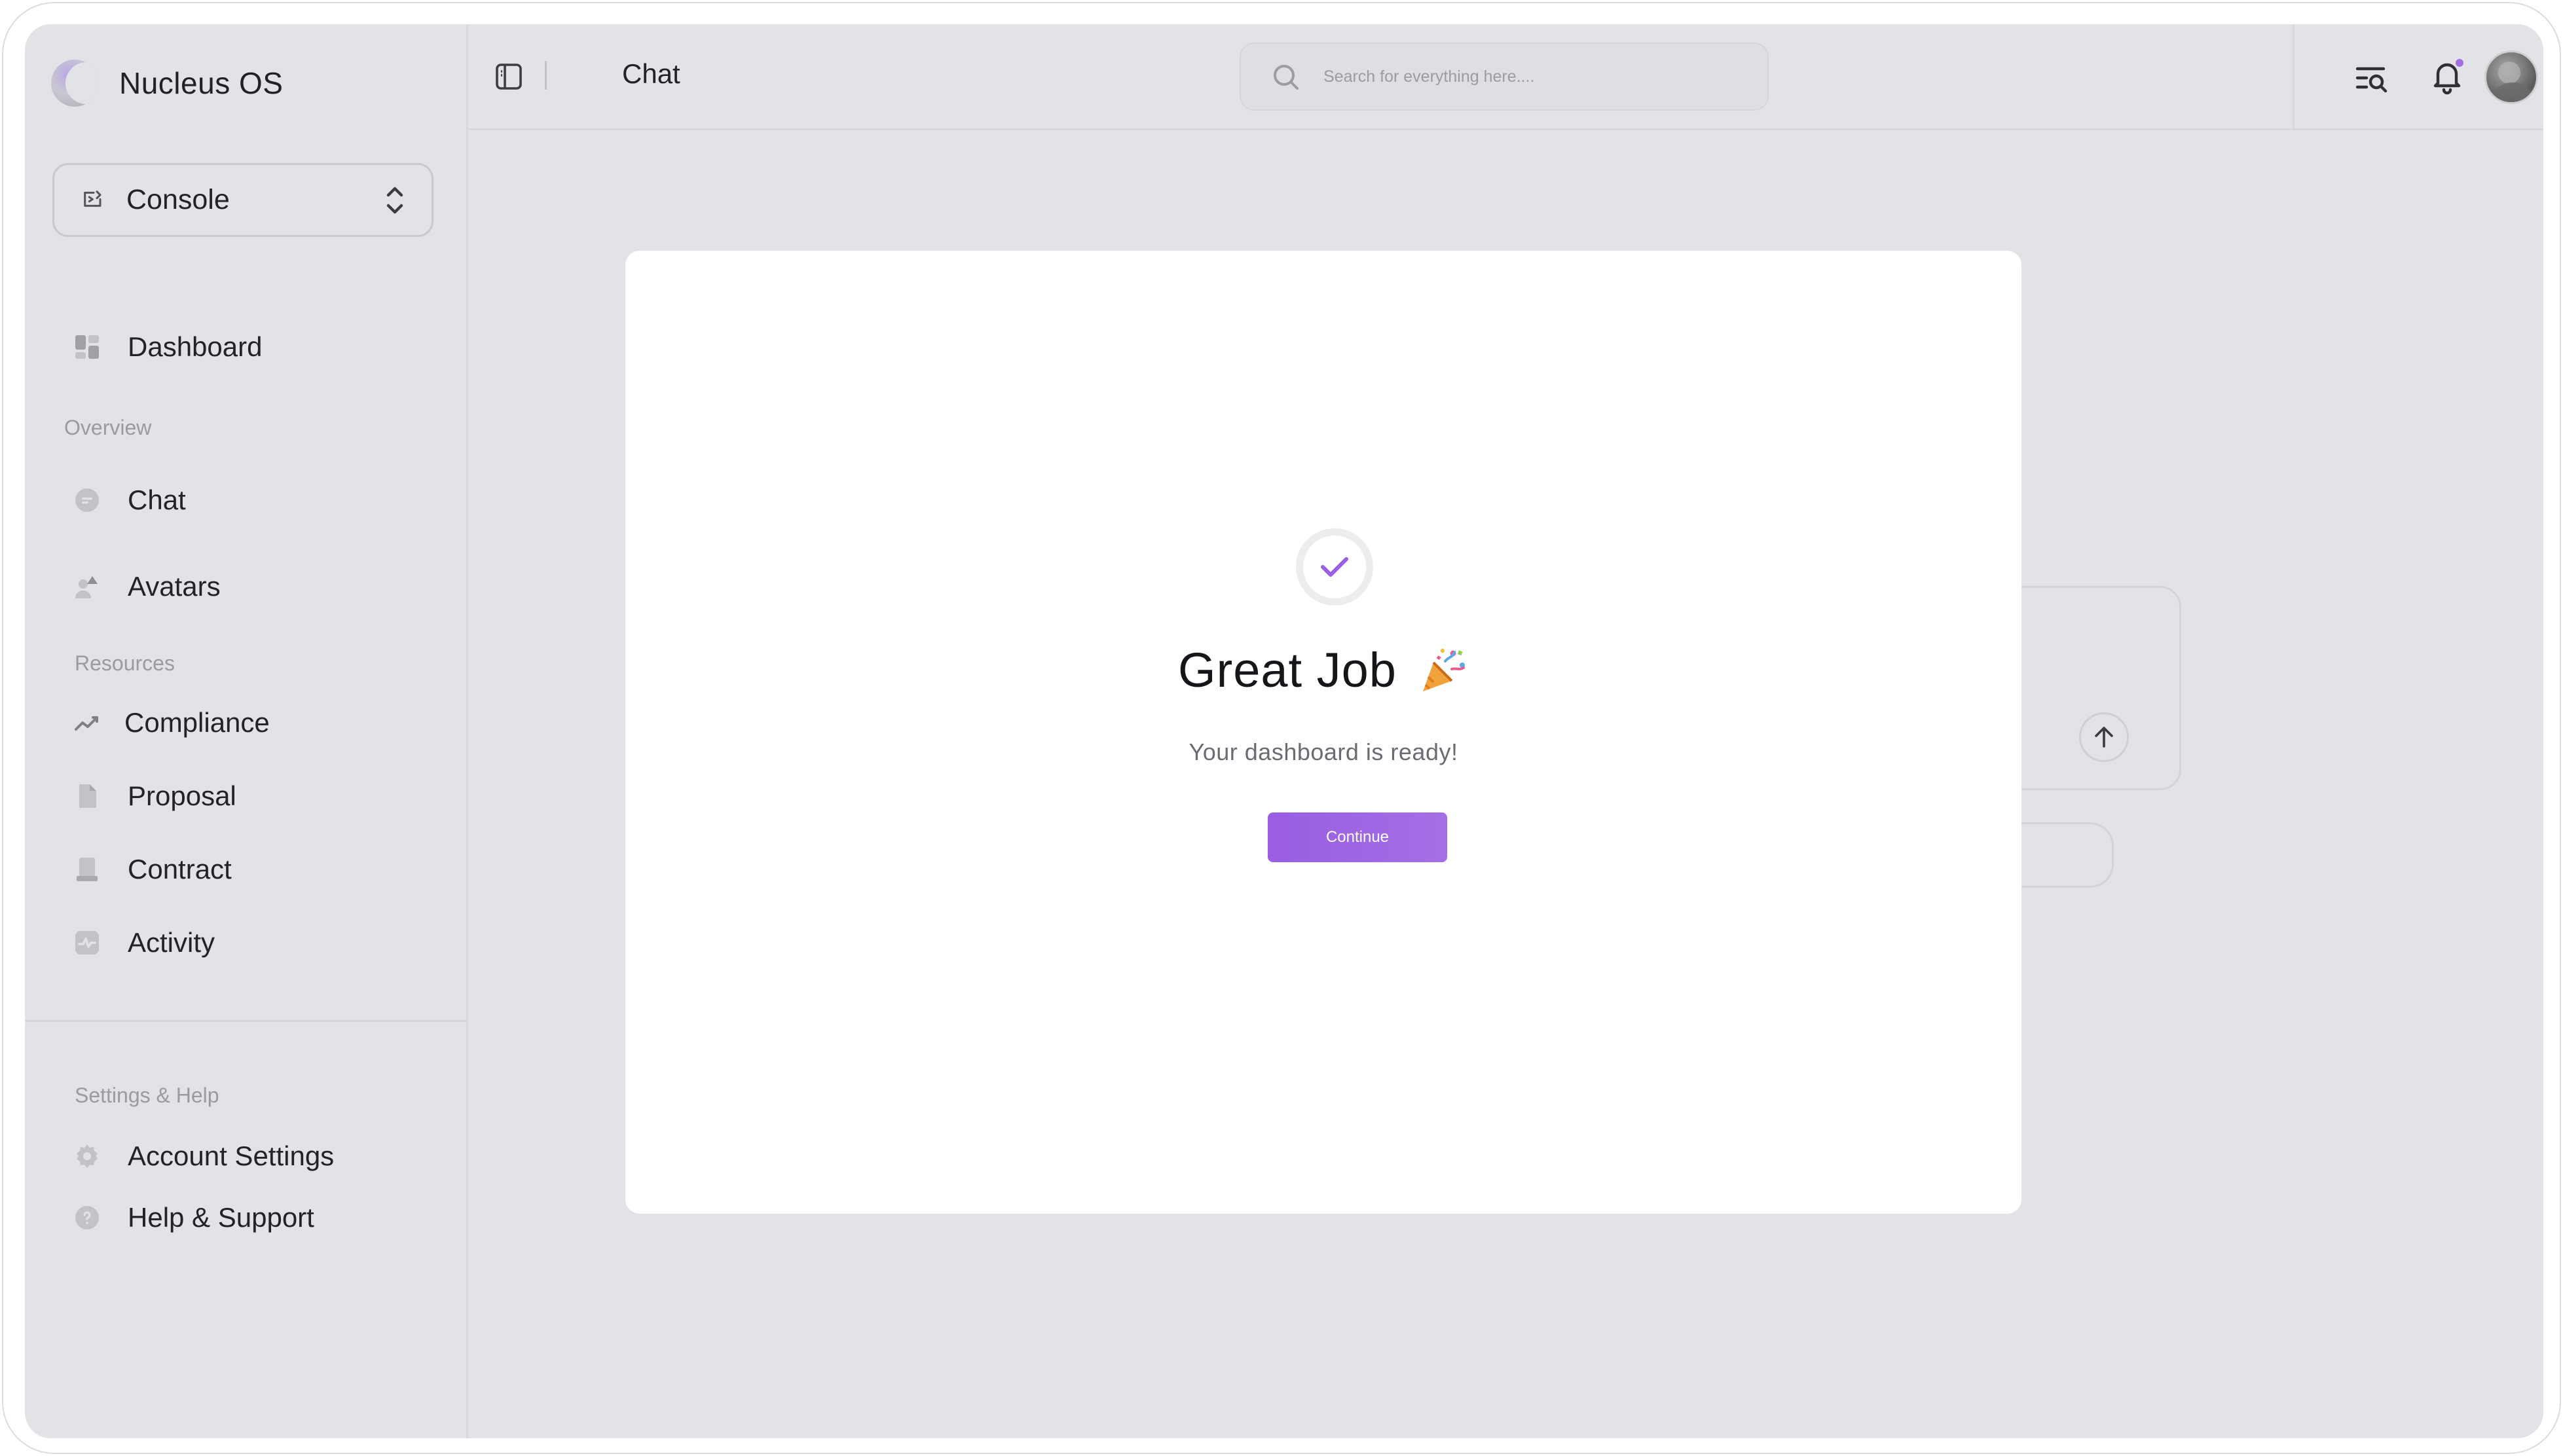 This screenshot has height=1456, width=2563. I want to click on sidebar-item-label: Contract, so click(180, 869).